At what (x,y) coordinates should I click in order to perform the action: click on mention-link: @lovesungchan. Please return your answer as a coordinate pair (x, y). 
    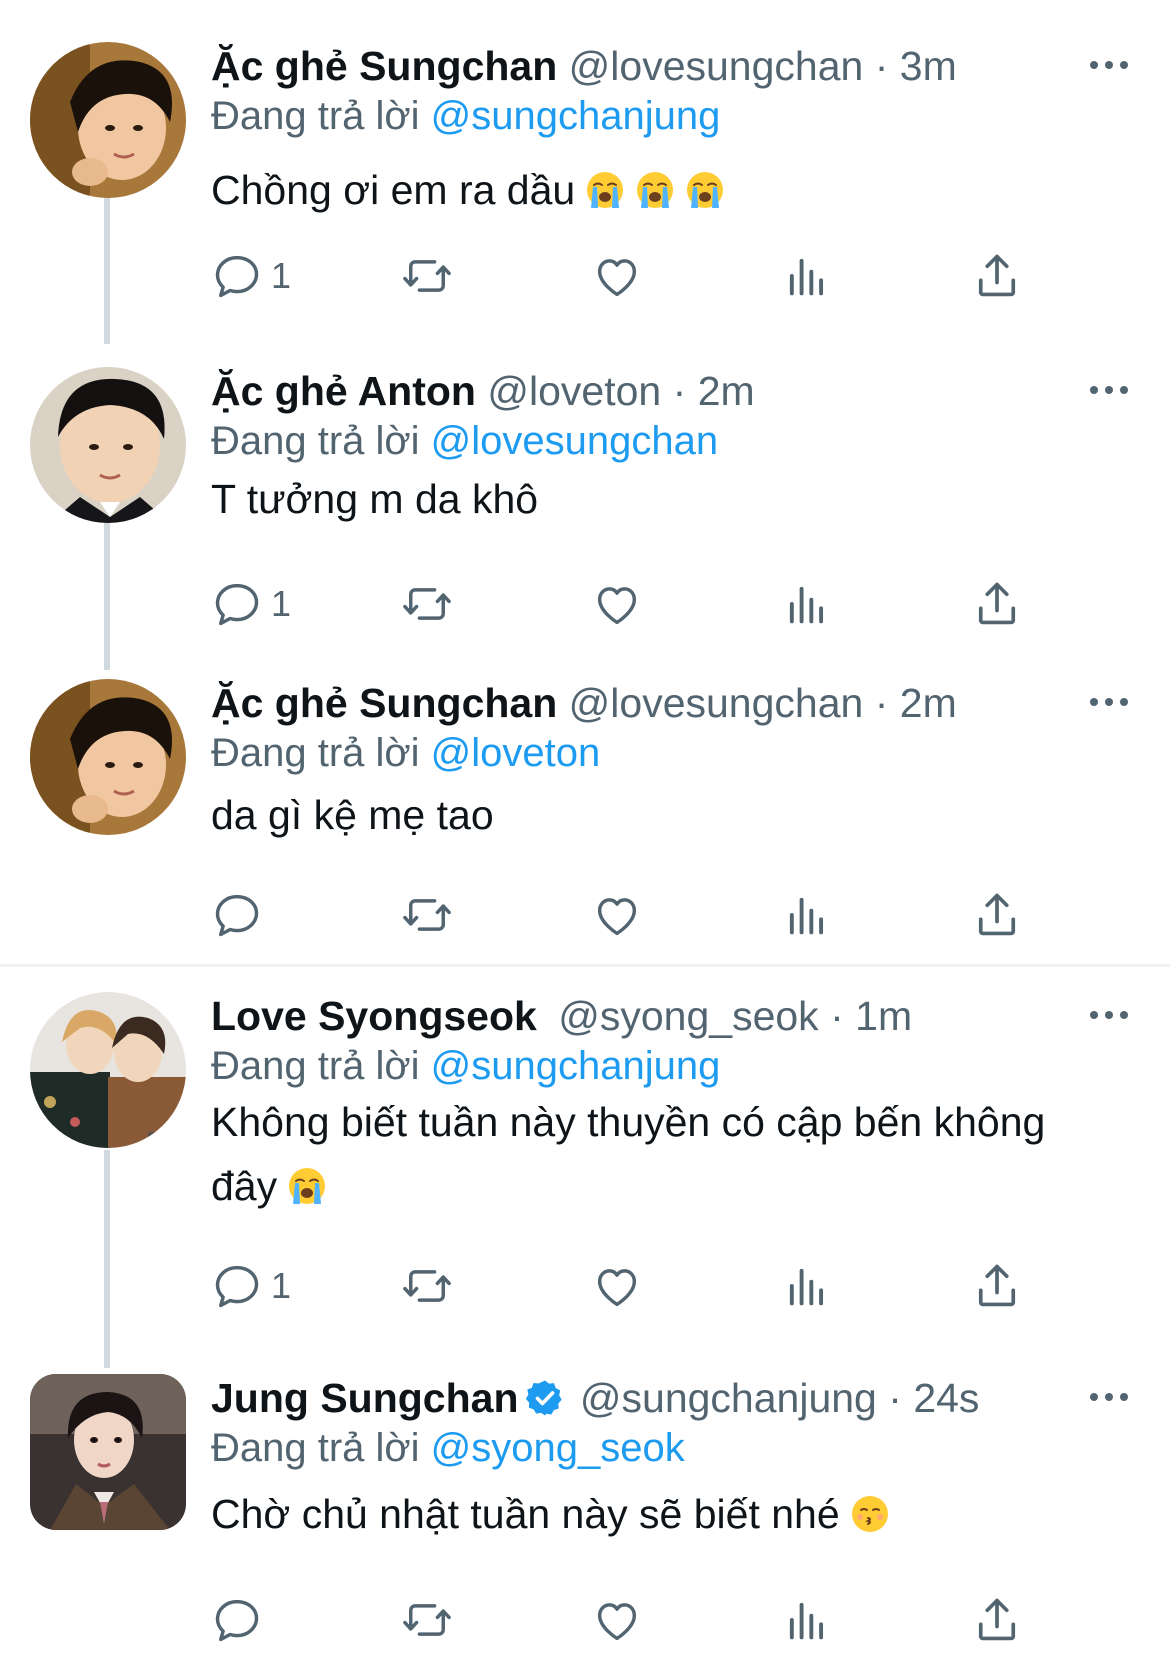
    Looking at the image, I should click on (574, 441).